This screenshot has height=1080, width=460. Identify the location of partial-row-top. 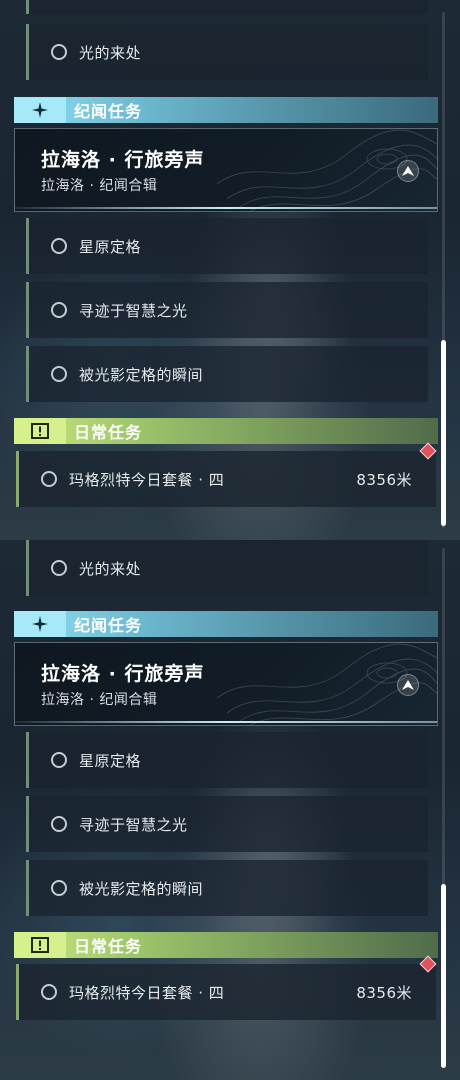
(227, 7).